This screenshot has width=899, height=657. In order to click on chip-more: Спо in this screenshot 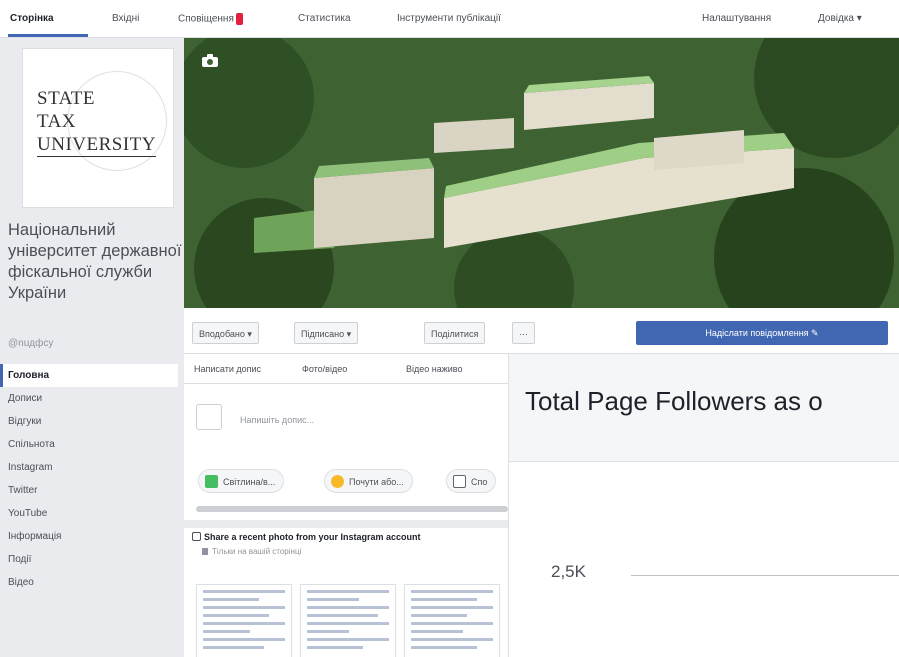, I will do `click(471, 481)`.